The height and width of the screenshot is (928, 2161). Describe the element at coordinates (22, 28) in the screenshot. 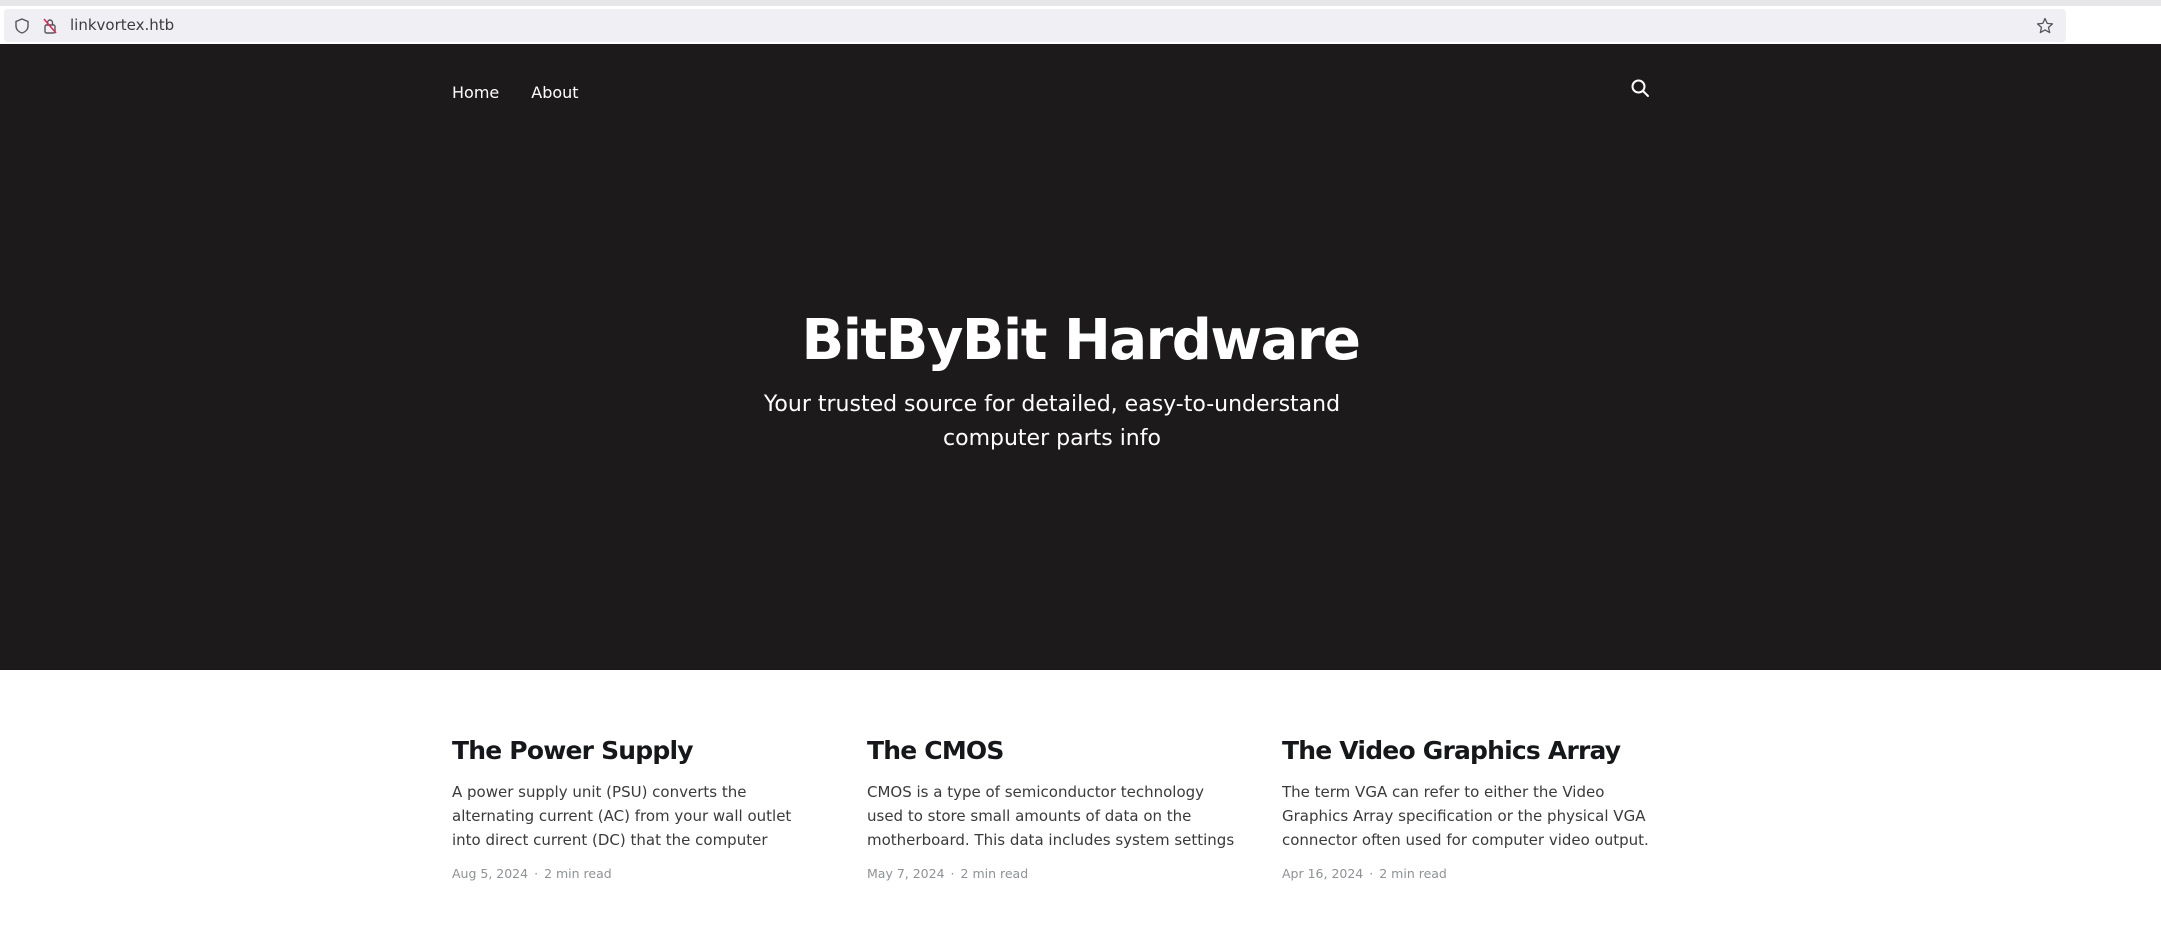

I see `shield-icon` at that location.